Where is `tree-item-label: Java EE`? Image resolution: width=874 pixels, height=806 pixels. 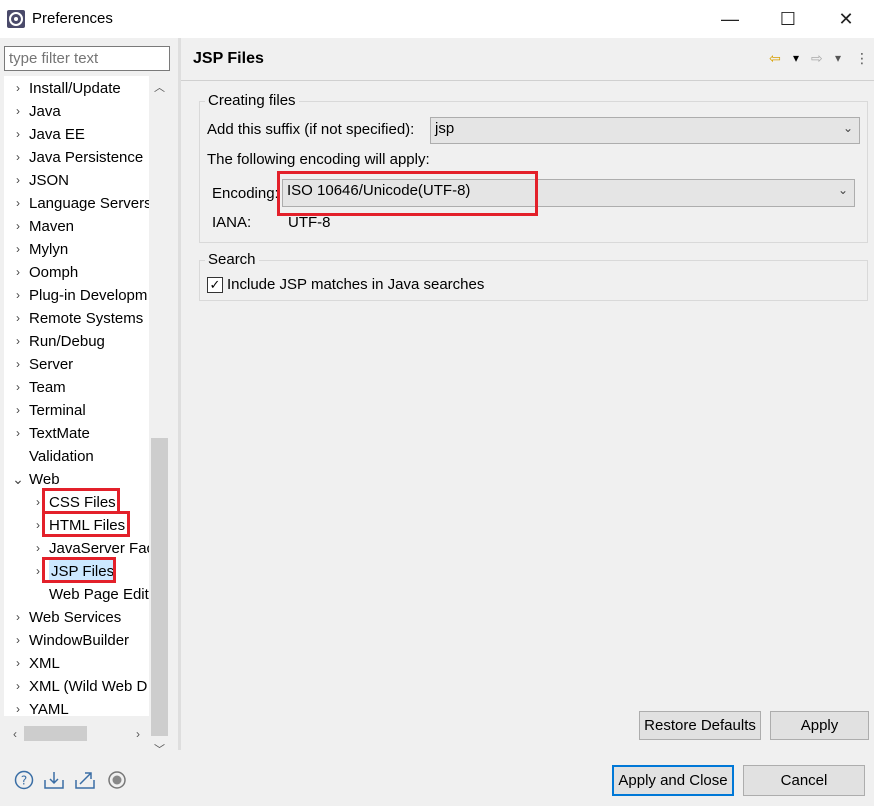
tree-item-label: Java EE is located at coordinates (57, 134).